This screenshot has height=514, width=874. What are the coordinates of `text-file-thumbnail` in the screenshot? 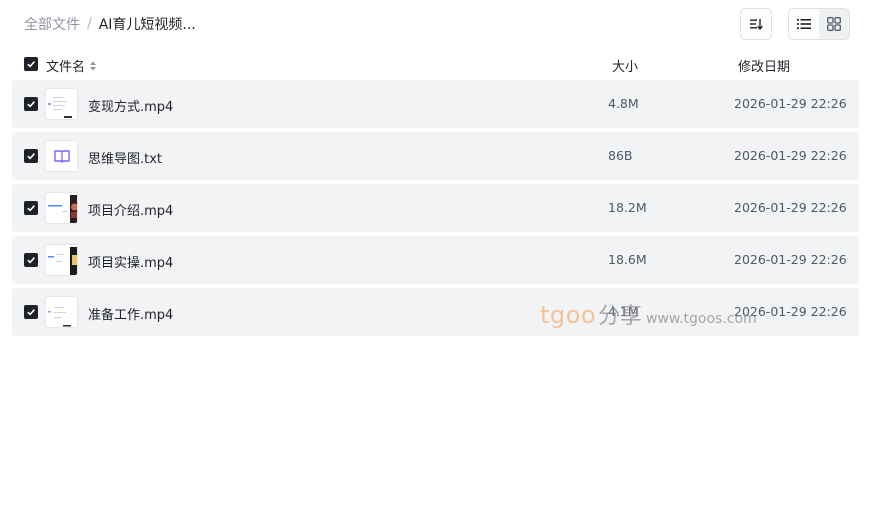 It's located at (61, 156).